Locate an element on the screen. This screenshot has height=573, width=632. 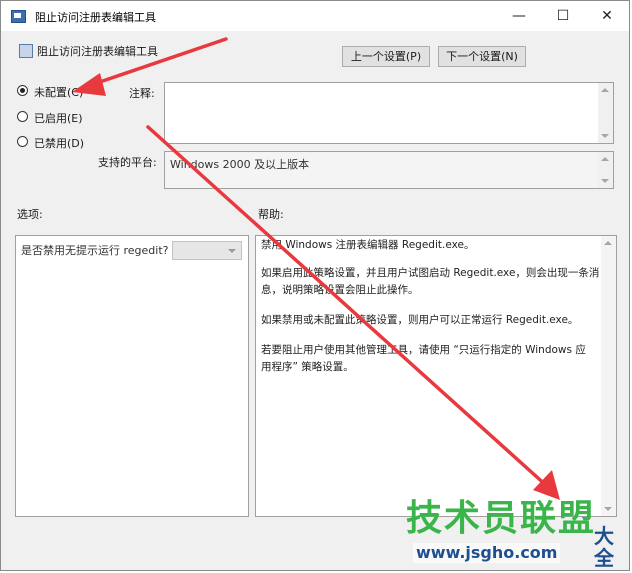
previous-setting-button: 上一个设置(P) is located at coordinates (386, 56).